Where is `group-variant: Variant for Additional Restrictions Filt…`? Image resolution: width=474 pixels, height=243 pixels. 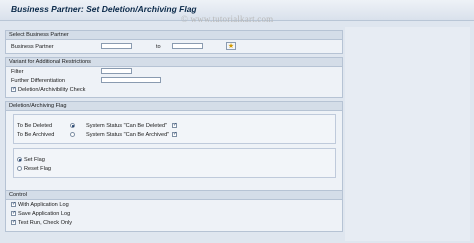
group-variant: Variant for Additional Restrictions Filt… is located at coordinates (174, 77).